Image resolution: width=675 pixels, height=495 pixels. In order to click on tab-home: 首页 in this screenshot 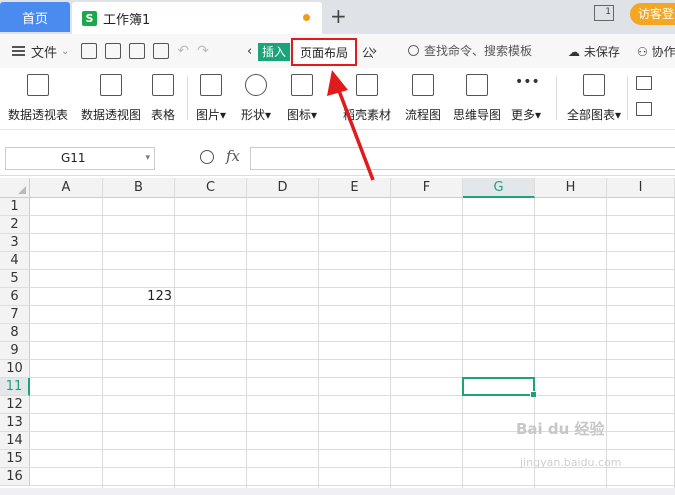, I will do `click(35, 17)`.